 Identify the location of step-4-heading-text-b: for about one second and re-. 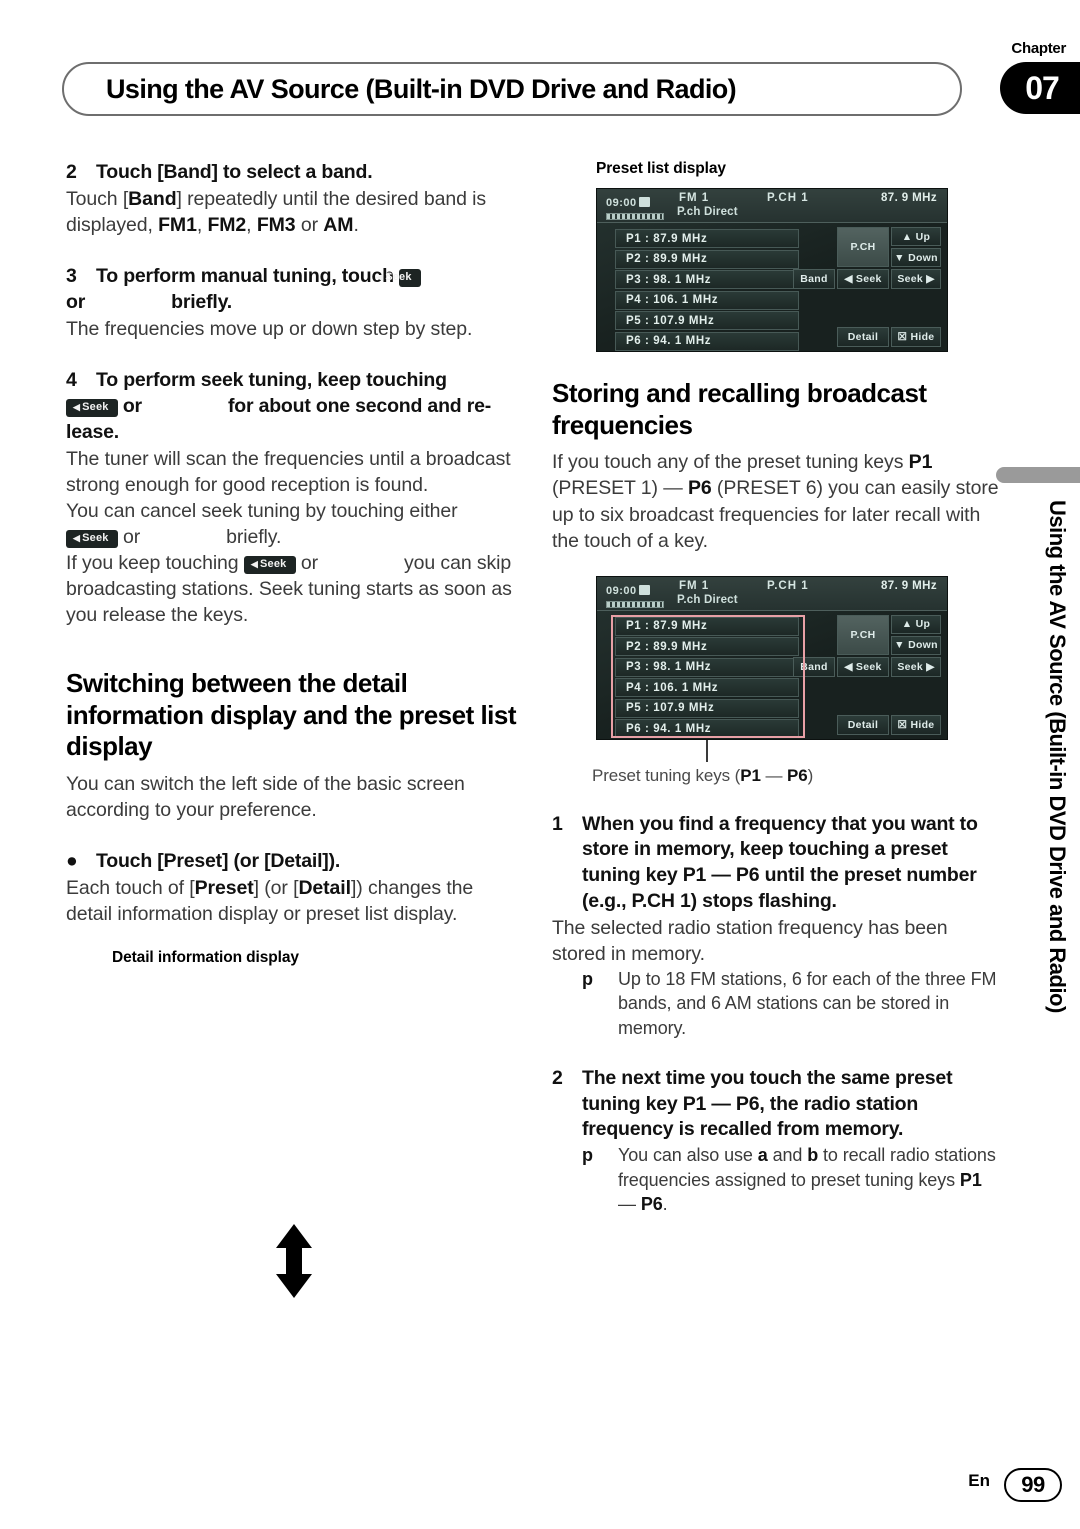
(359, 405).